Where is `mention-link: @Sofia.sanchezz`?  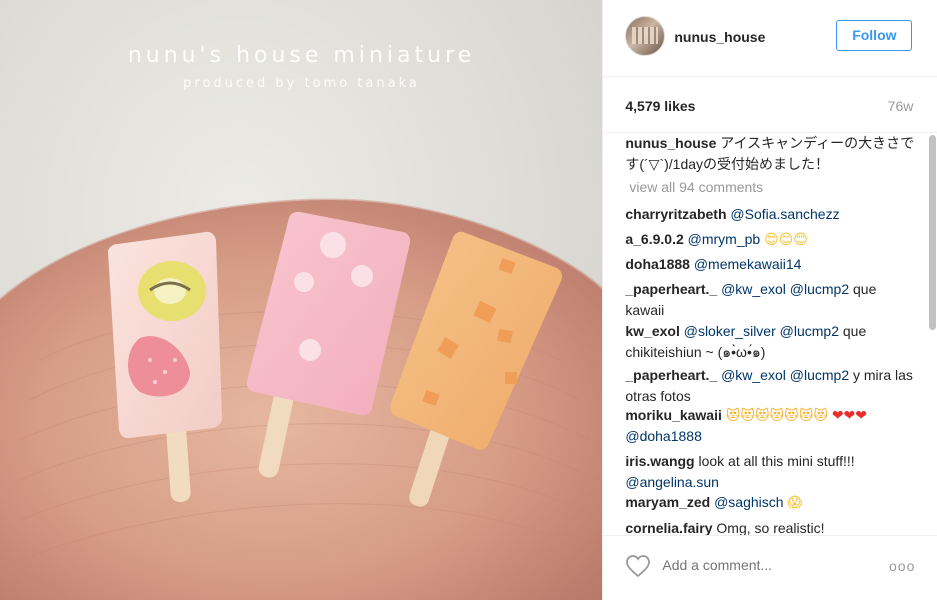 mention-link: @Sofia.sanchezz is located at coordinates (784, 214).